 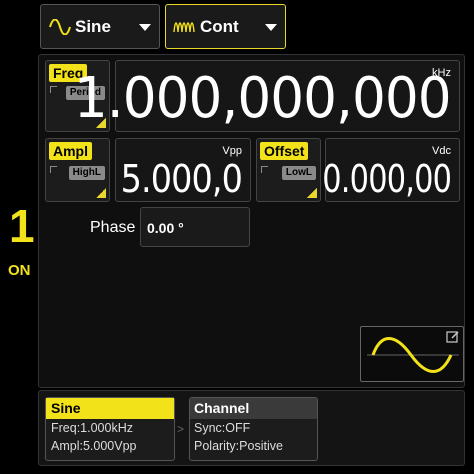 What do you see at coordinates (181, 179) in the screenshot?
I see `ampl-value: 5.000,0` at bounding box center [181, 179].